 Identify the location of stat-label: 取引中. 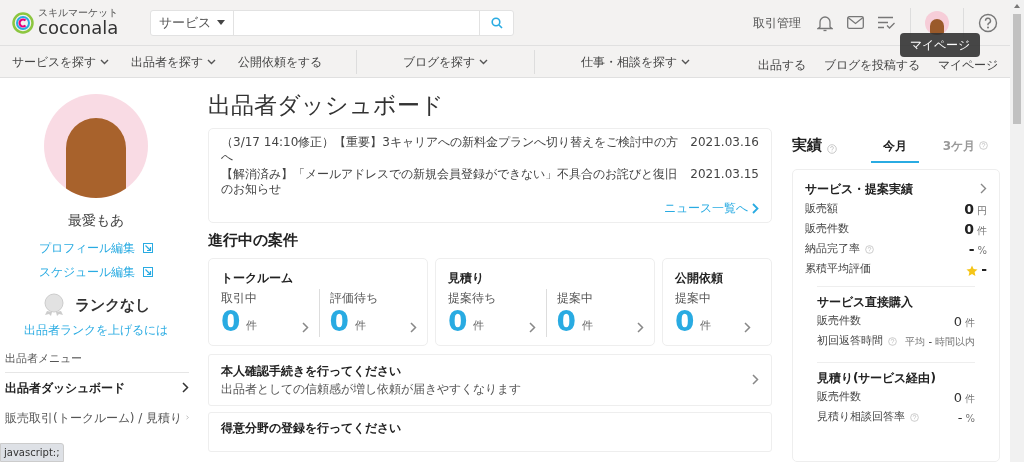
(239, 298).